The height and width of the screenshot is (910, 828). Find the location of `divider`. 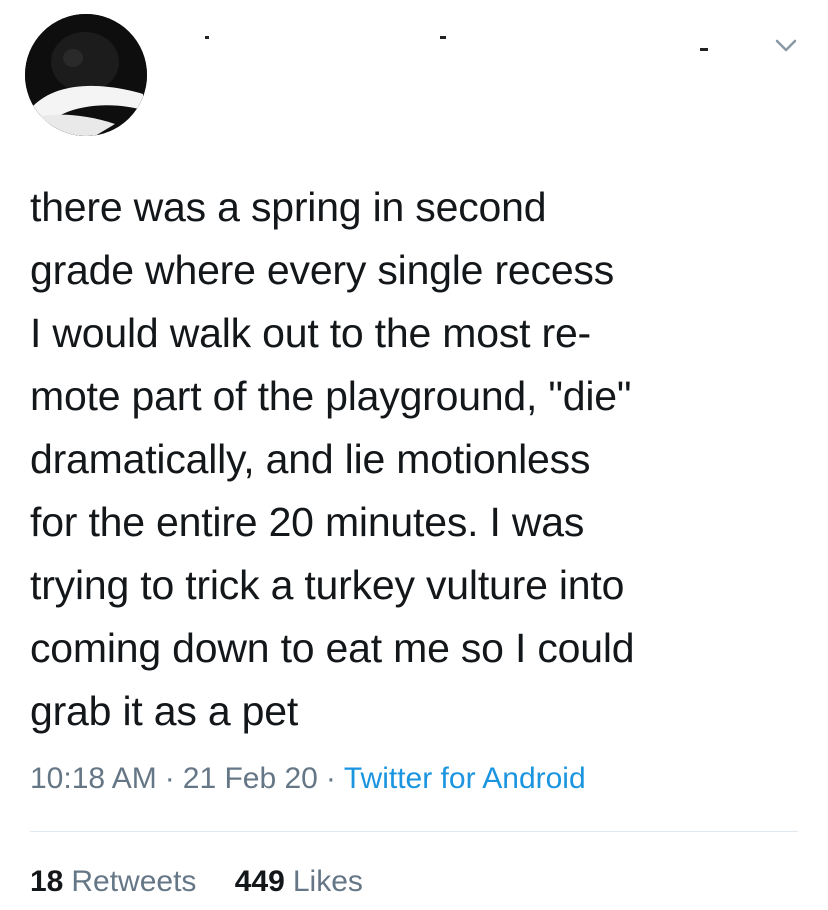

divider is located at coordinates (414, 831).